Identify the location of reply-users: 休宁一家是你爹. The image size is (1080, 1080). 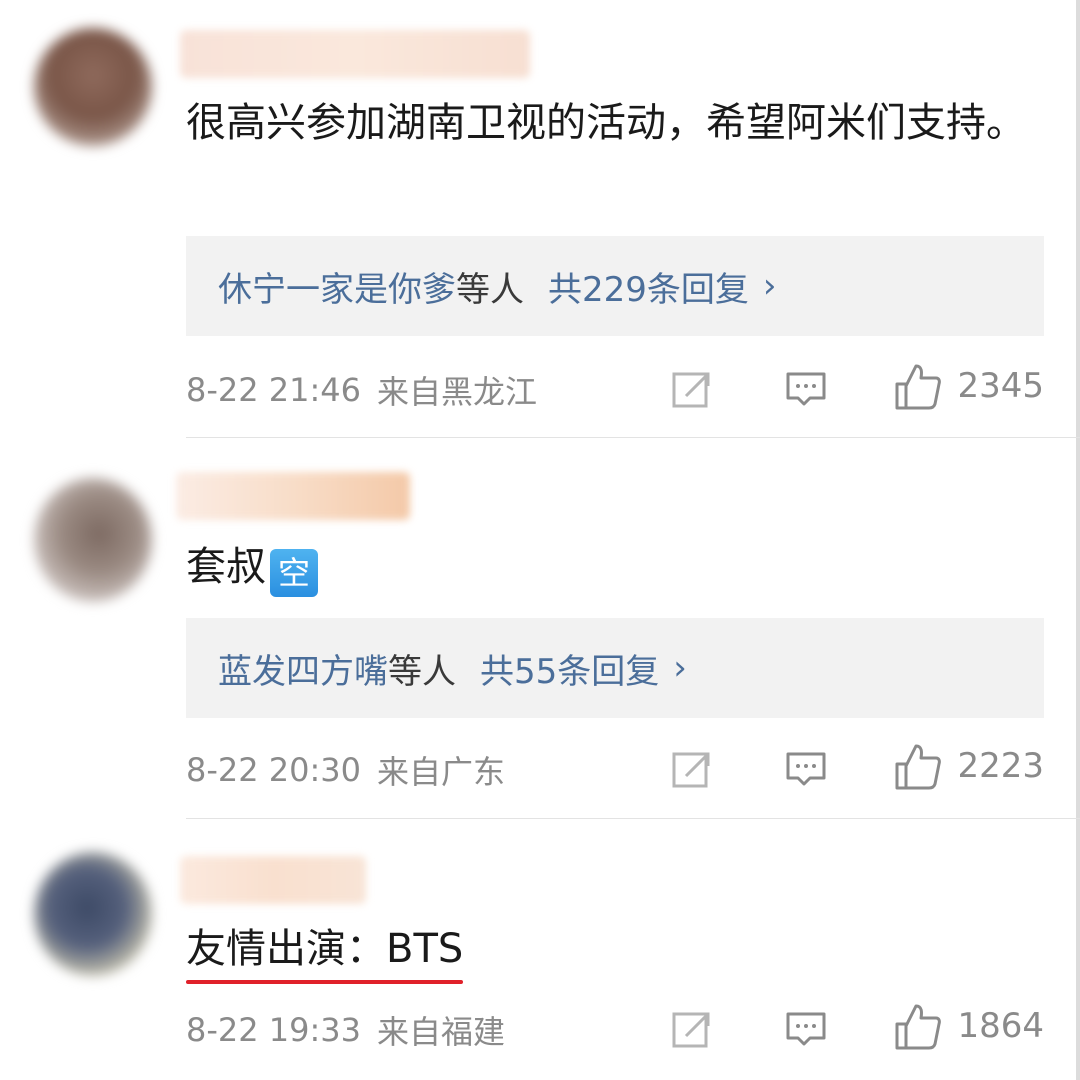
(337, 286).